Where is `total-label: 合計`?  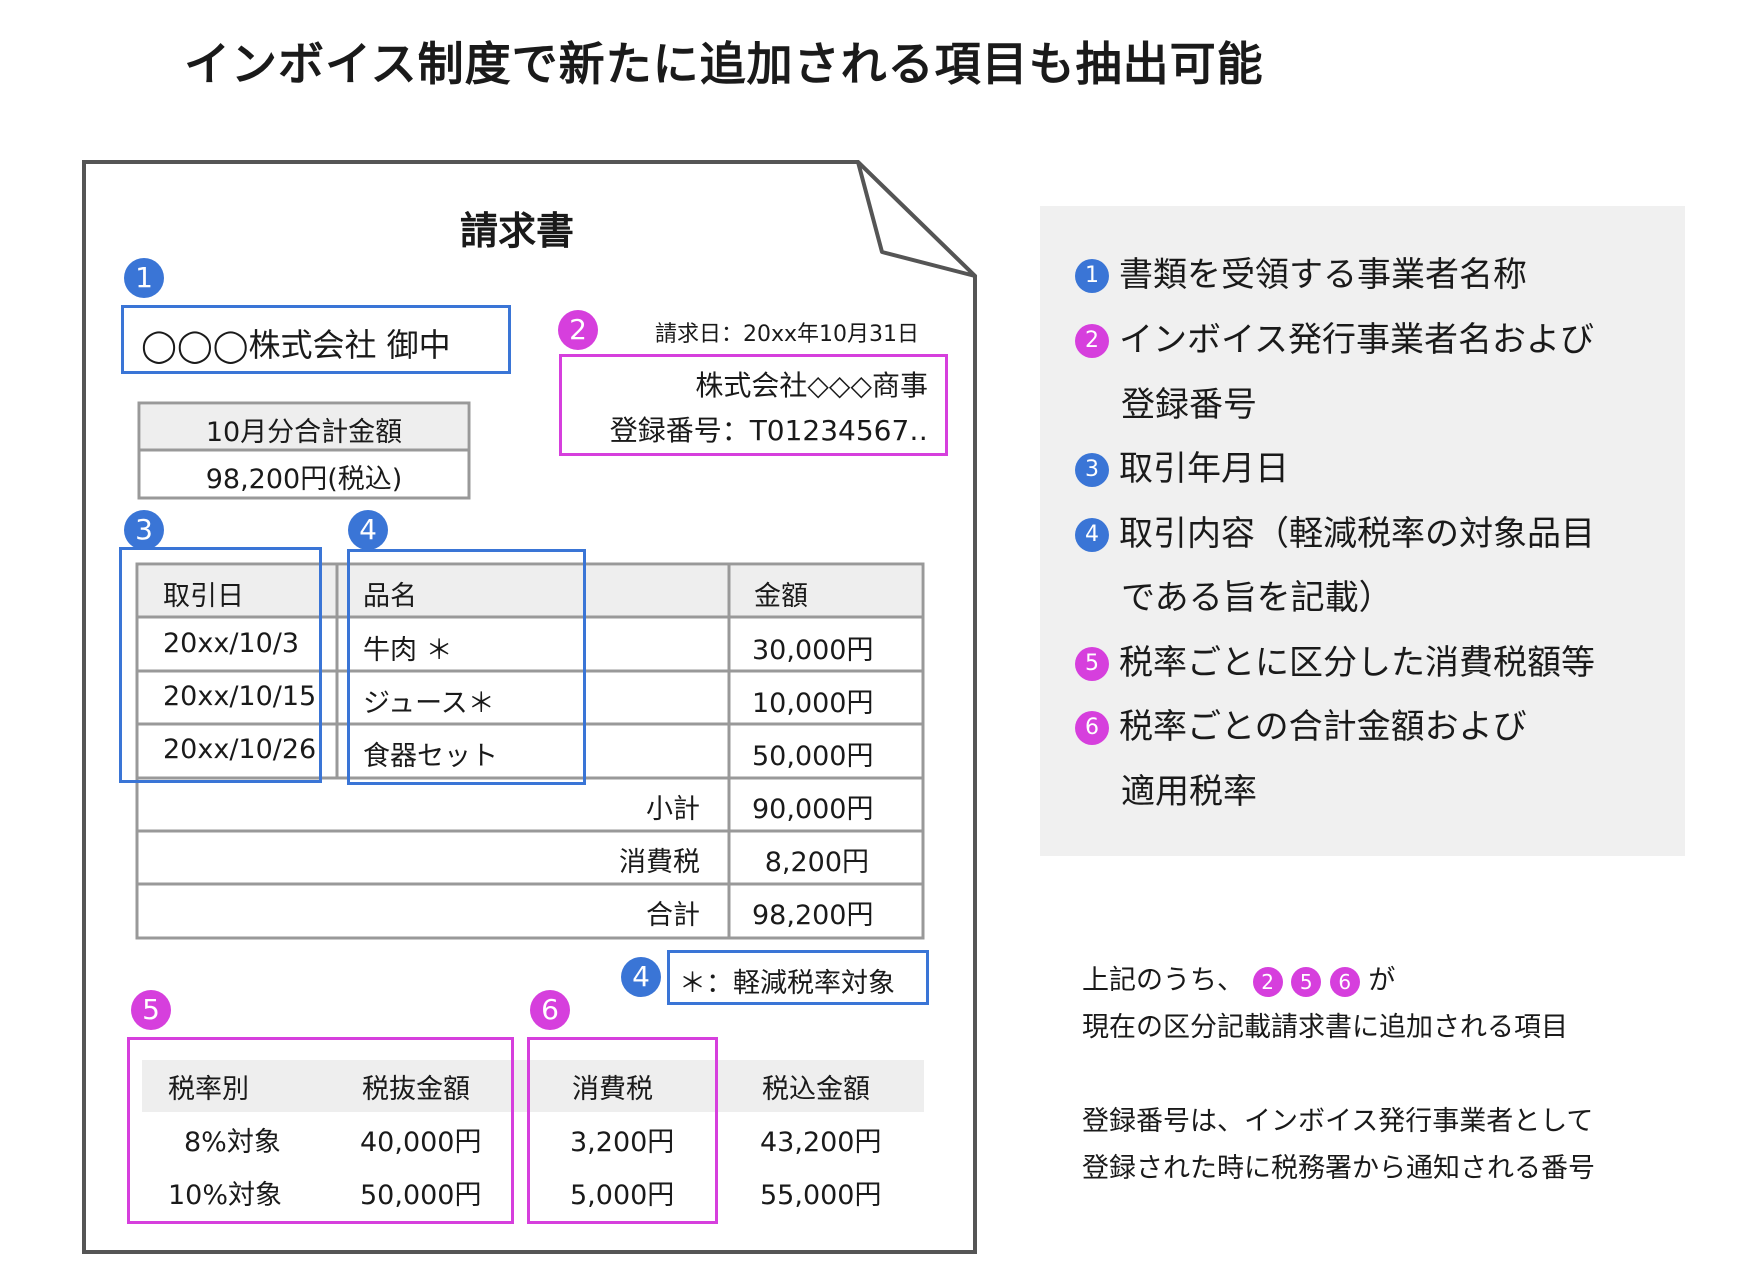 total-label: 合計 is located at coordinates (673, 915).